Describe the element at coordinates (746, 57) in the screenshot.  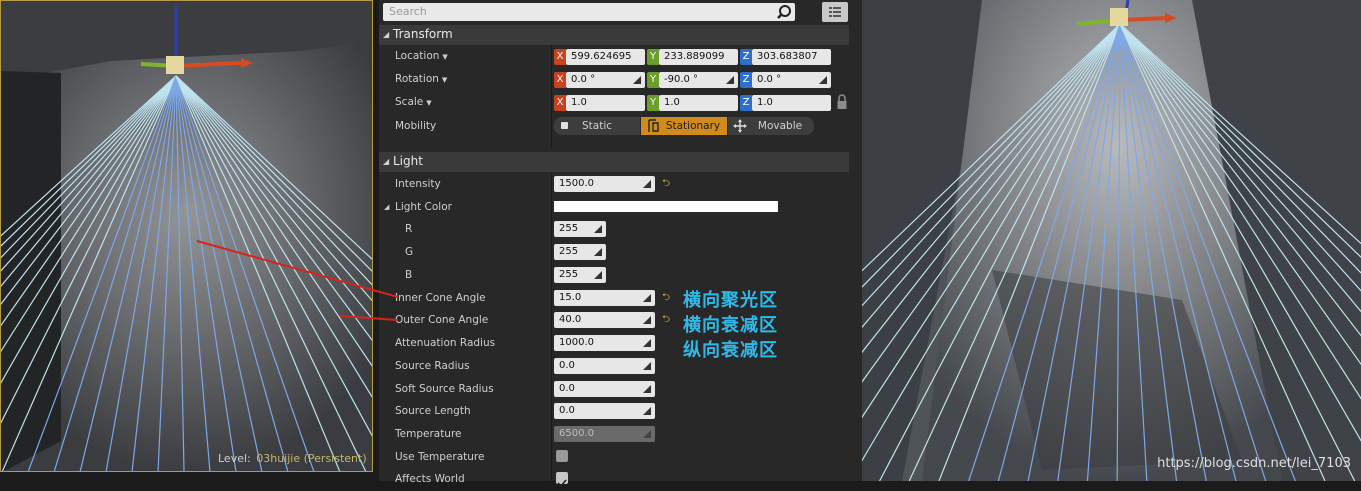
I see `location-z-axis: Z` at that location.